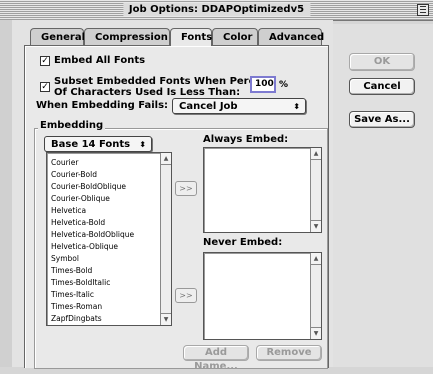  I want to click on list-item: Symbol, so click(65, 258).